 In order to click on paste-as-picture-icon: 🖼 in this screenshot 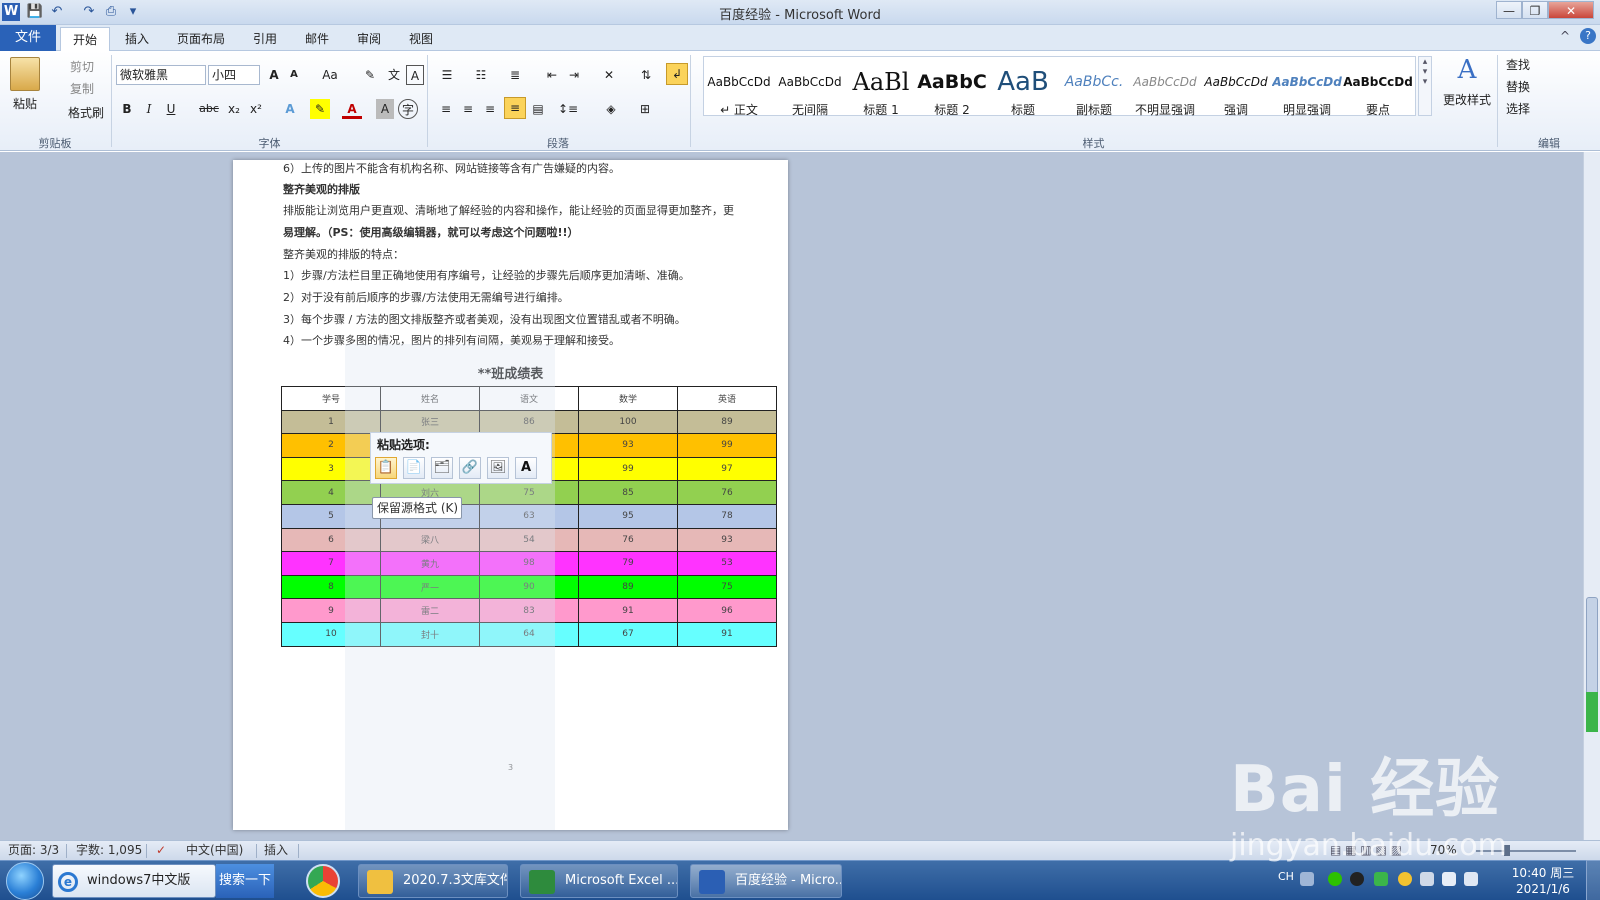, I will do `click(498, 468)`.